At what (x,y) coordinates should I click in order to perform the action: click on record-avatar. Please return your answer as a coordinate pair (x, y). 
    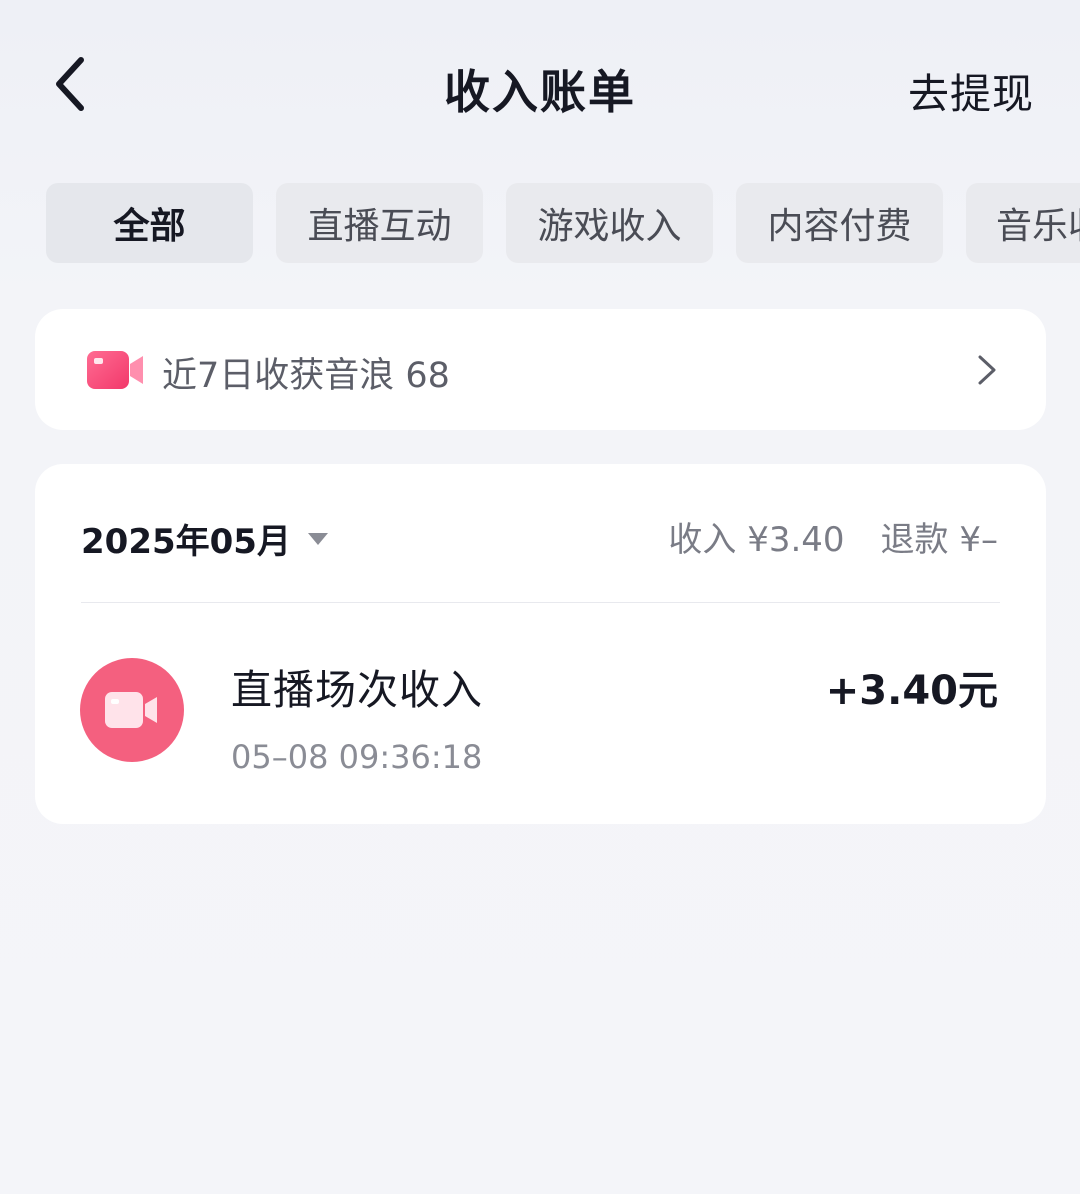
    Looking at the image, I should click on (132, 710).